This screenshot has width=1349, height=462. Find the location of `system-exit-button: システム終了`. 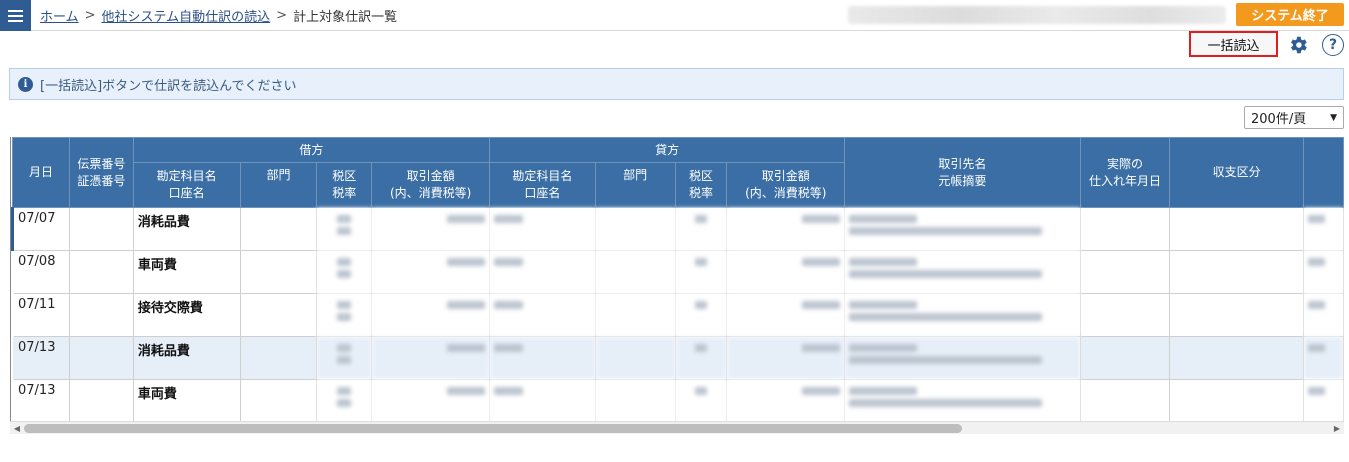

system-exit-button: システム終了 is located at coordinates (1290, 14).